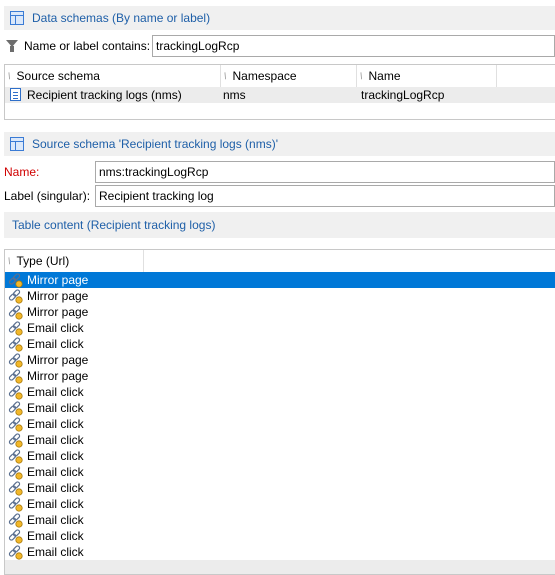 The height and width of the screenshot is (575, 555). I want to click on column-header-source-schema: / Source schema, so click(113, 76).